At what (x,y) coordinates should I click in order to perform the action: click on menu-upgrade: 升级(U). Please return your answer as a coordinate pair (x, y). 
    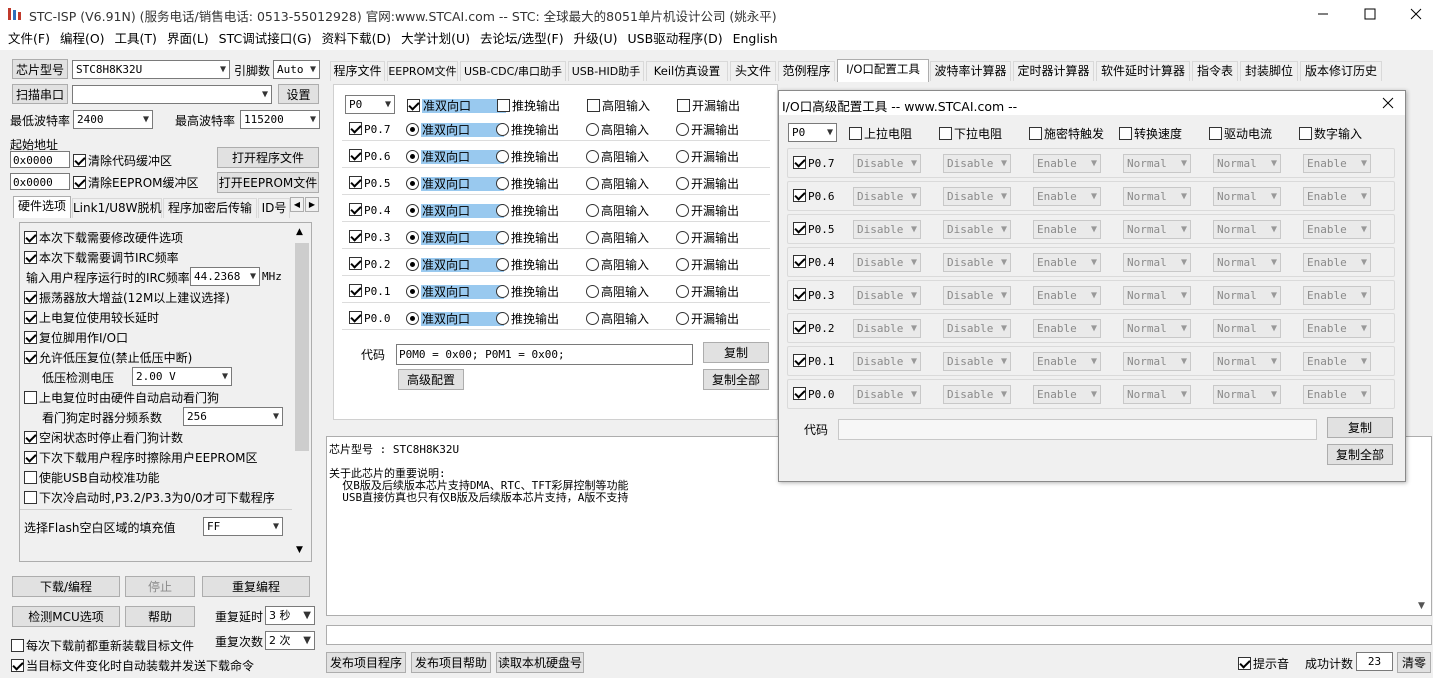
    Looking at the image, I should click on (596, 39).